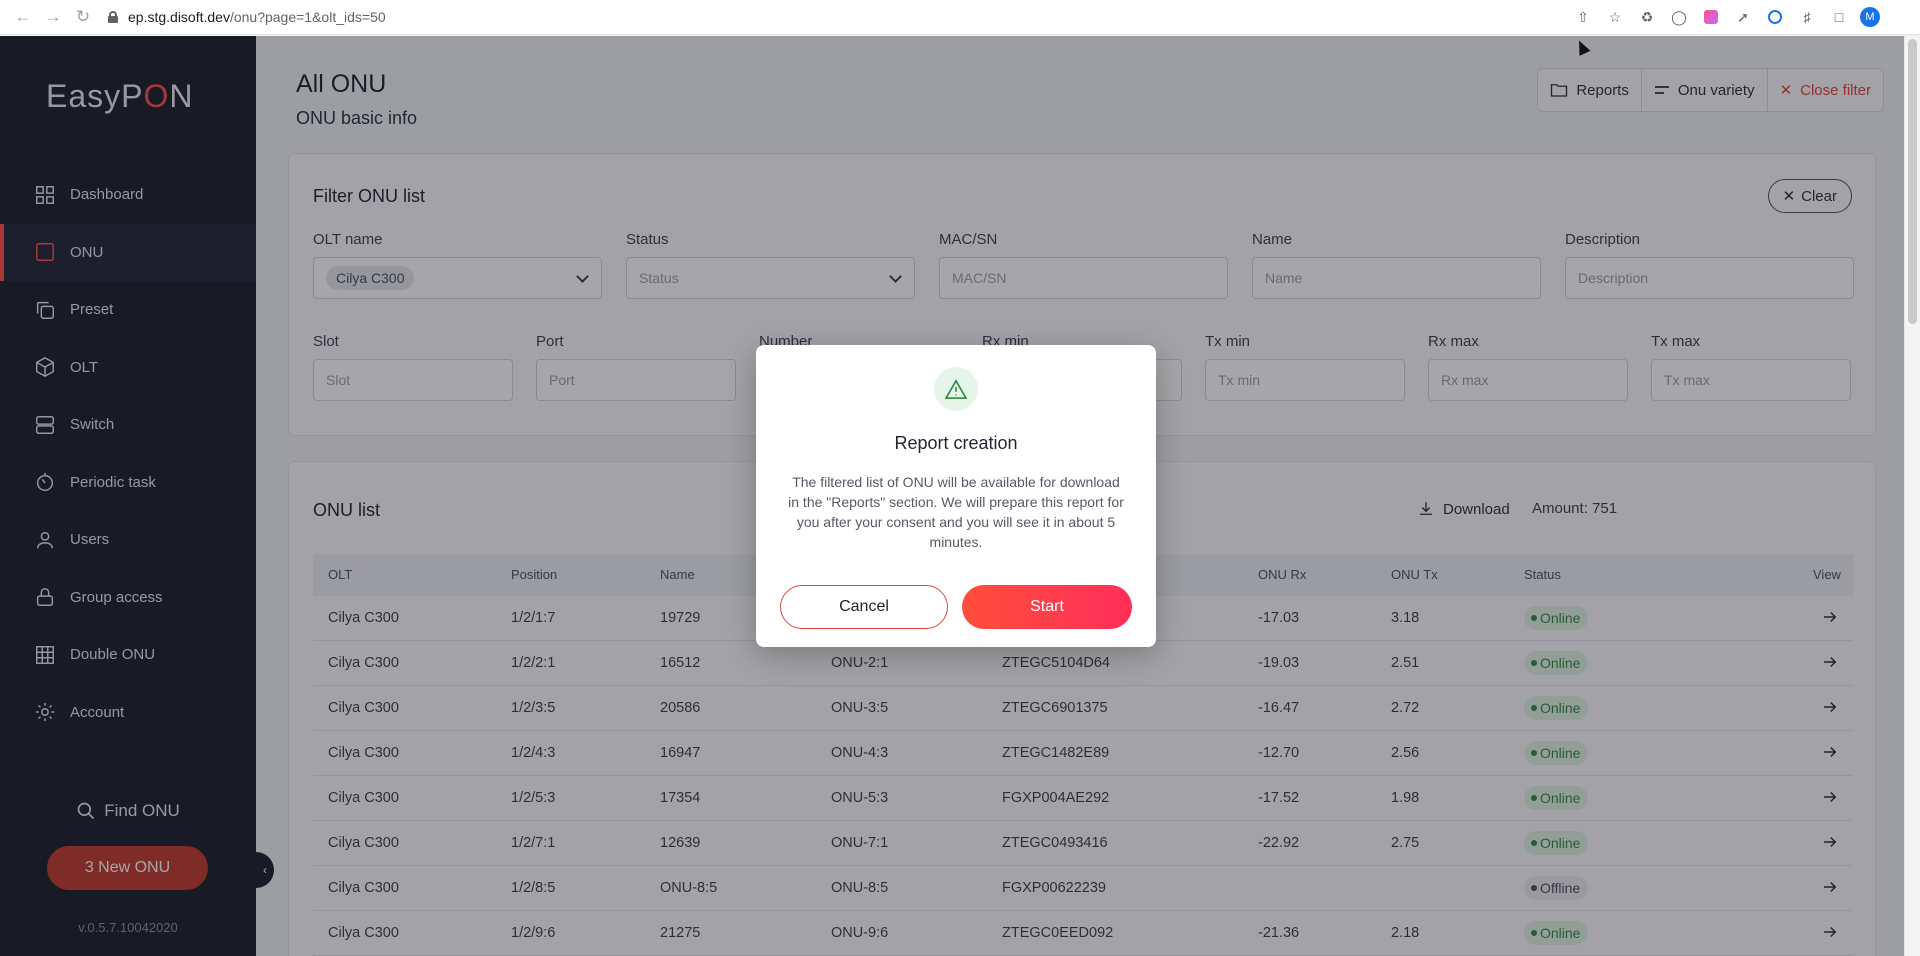 The height and width of the screenshot is (956, 1920). Describe the element at coordinates (1807, 17) in the screenshot. I see `puzzle-icon: ♯` at that location.